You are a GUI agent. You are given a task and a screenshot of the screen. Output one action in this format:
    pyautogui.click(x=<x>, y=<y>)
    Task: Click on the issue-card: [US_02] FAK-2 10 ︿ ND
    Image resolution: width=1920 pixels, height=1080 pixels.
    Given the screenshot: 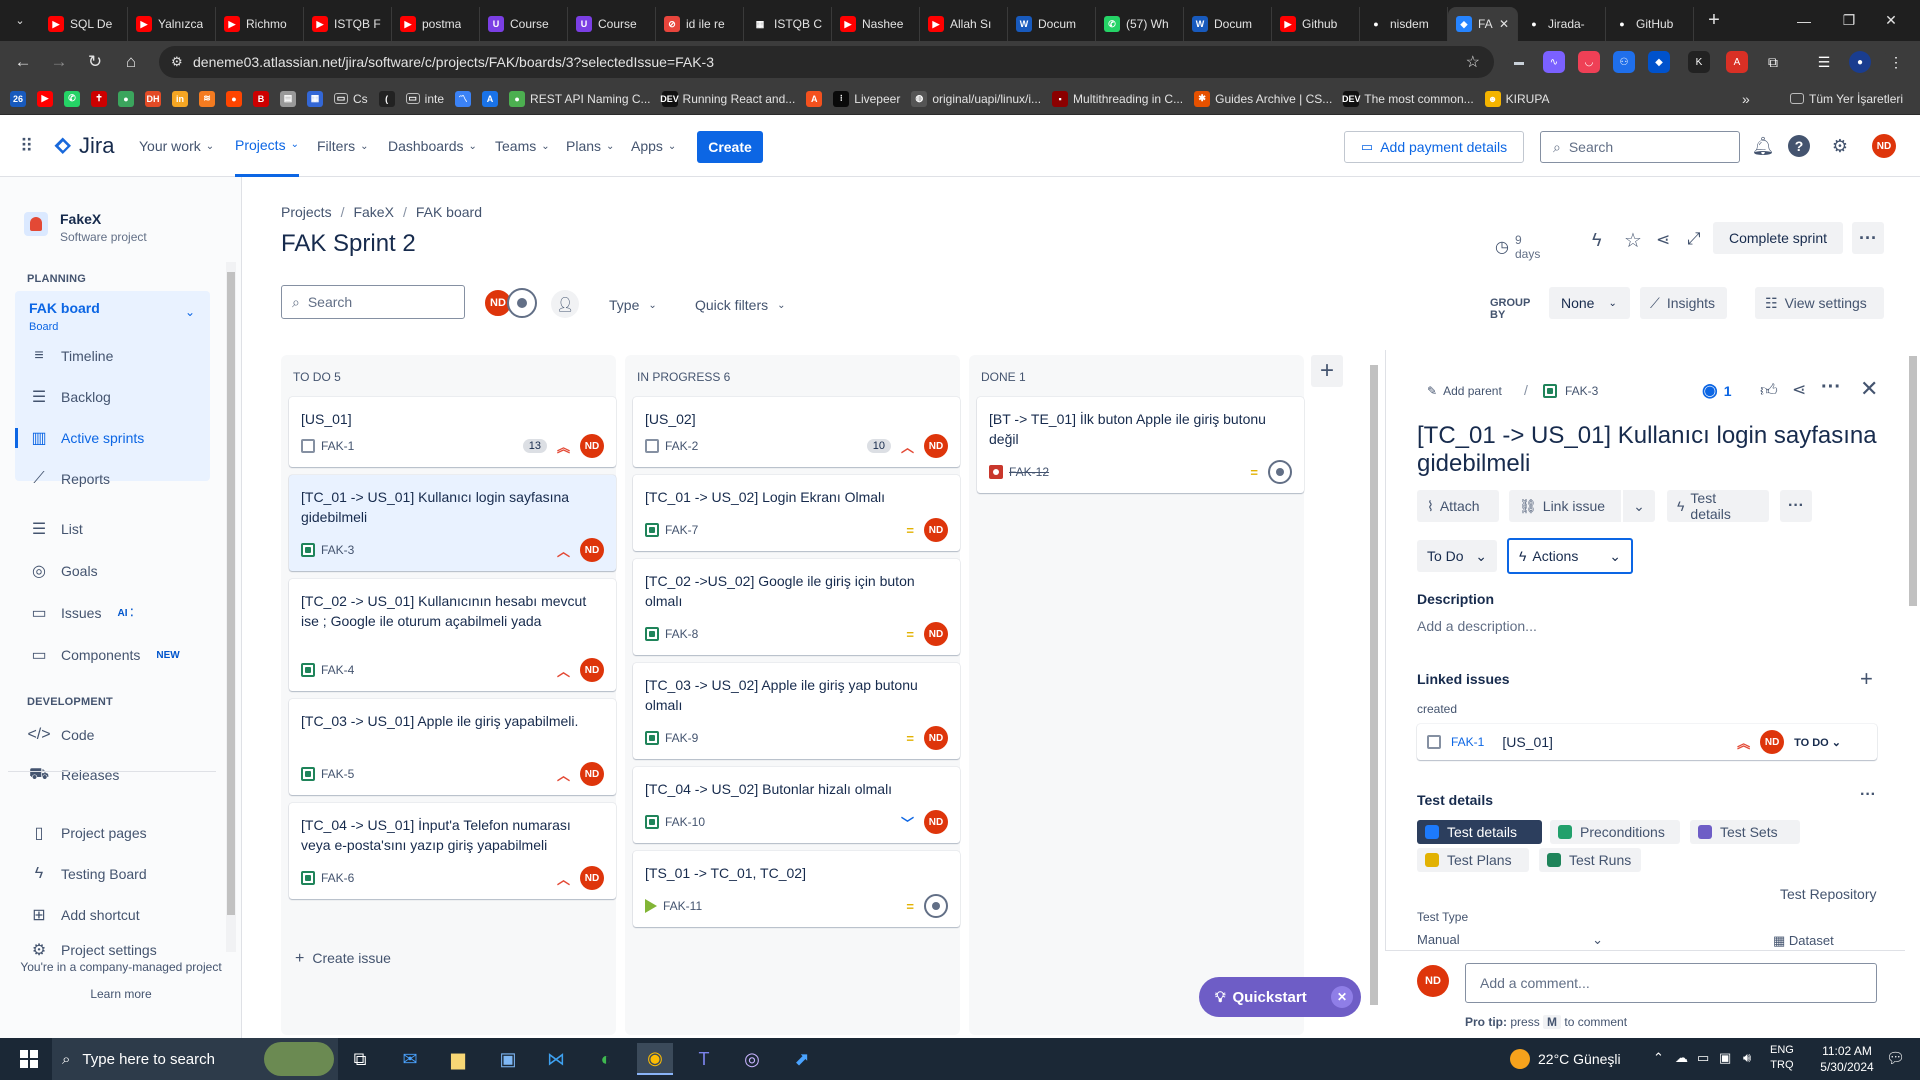 What is the action you would take?
    pyautogui.click(x=796, y=432)
    